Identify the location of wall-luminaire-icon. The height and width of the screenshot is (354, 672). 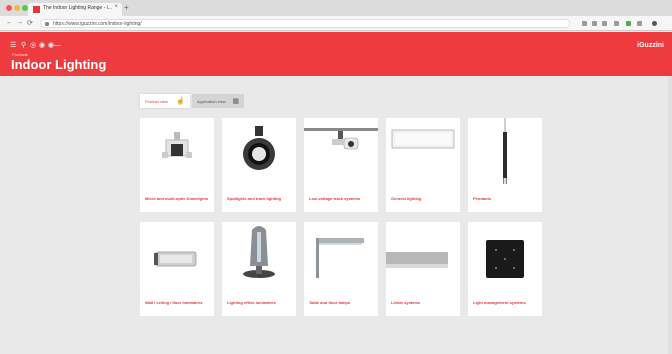
(175, 259).